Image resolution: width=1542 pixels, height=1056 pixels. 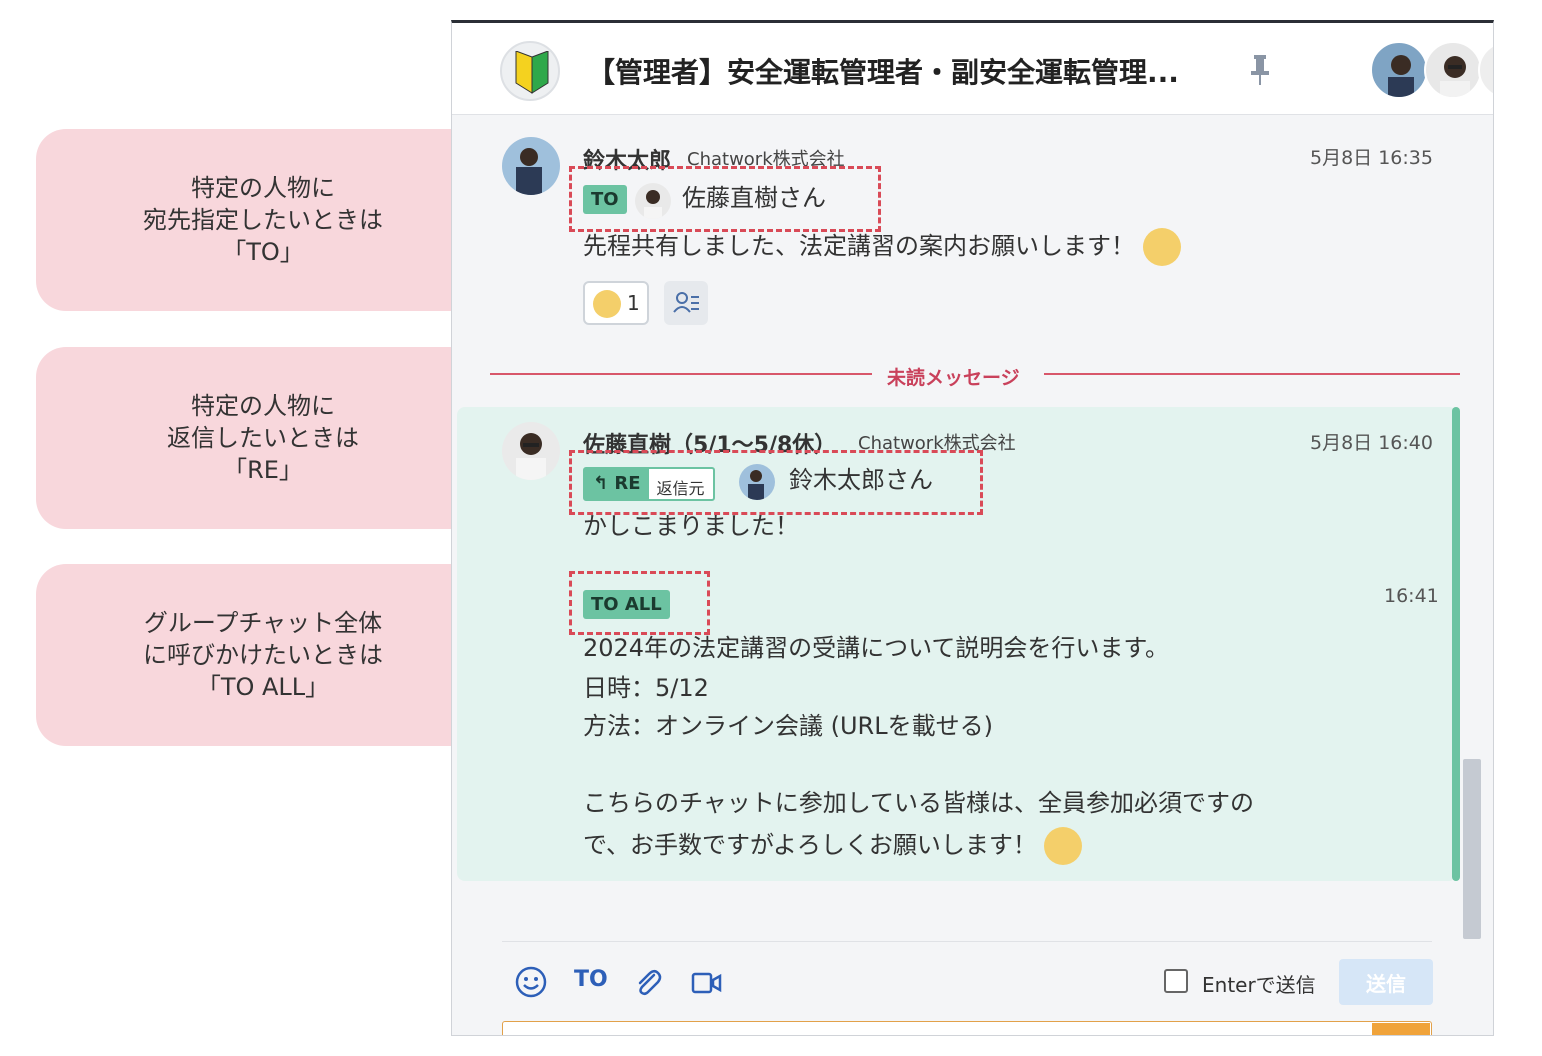 I want to click on unread-divider-left, so click(x=681, y=374).